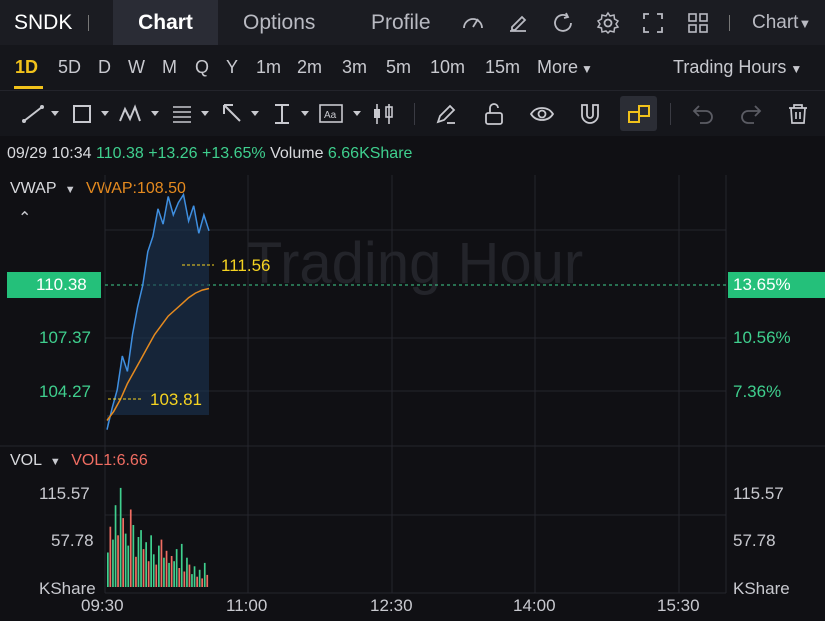  Describe the element at coordinates (542, 114) in the screenshot. I see `eye-icon` at that location.